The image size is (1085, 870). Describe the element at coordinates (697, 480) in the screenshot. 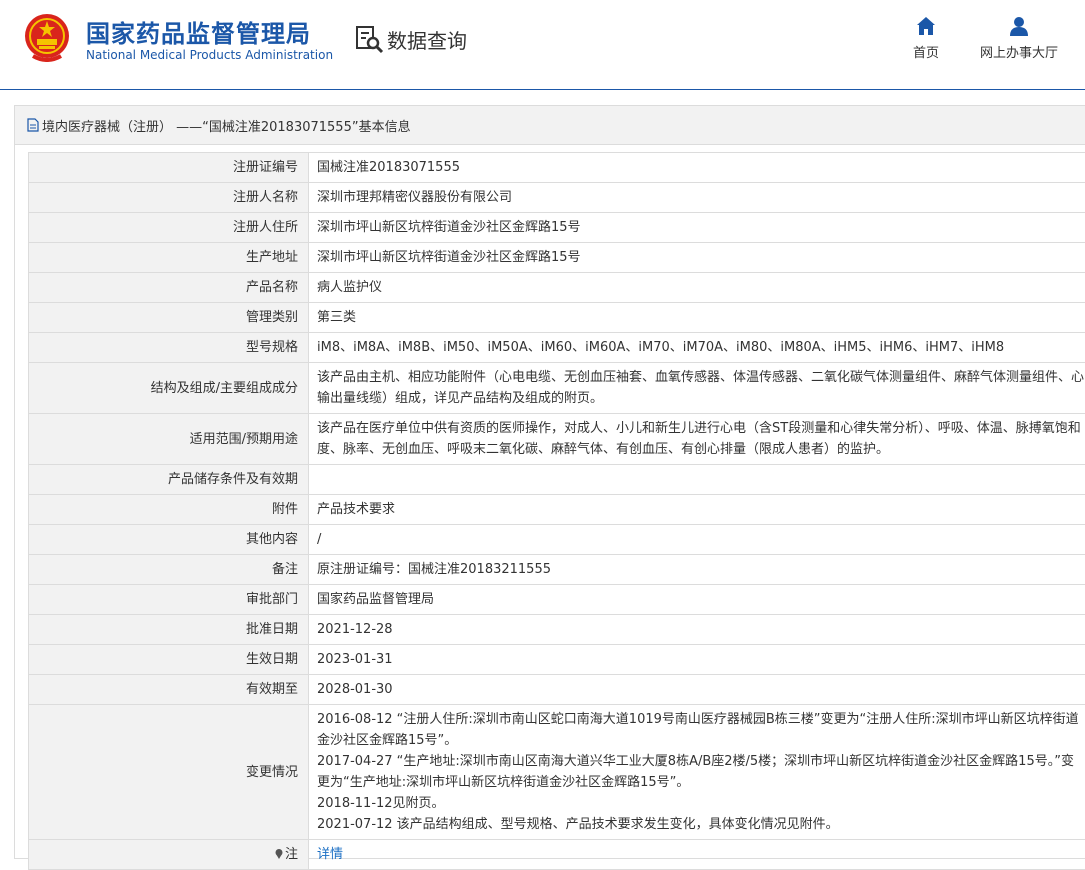

I see `row-value` at that location.